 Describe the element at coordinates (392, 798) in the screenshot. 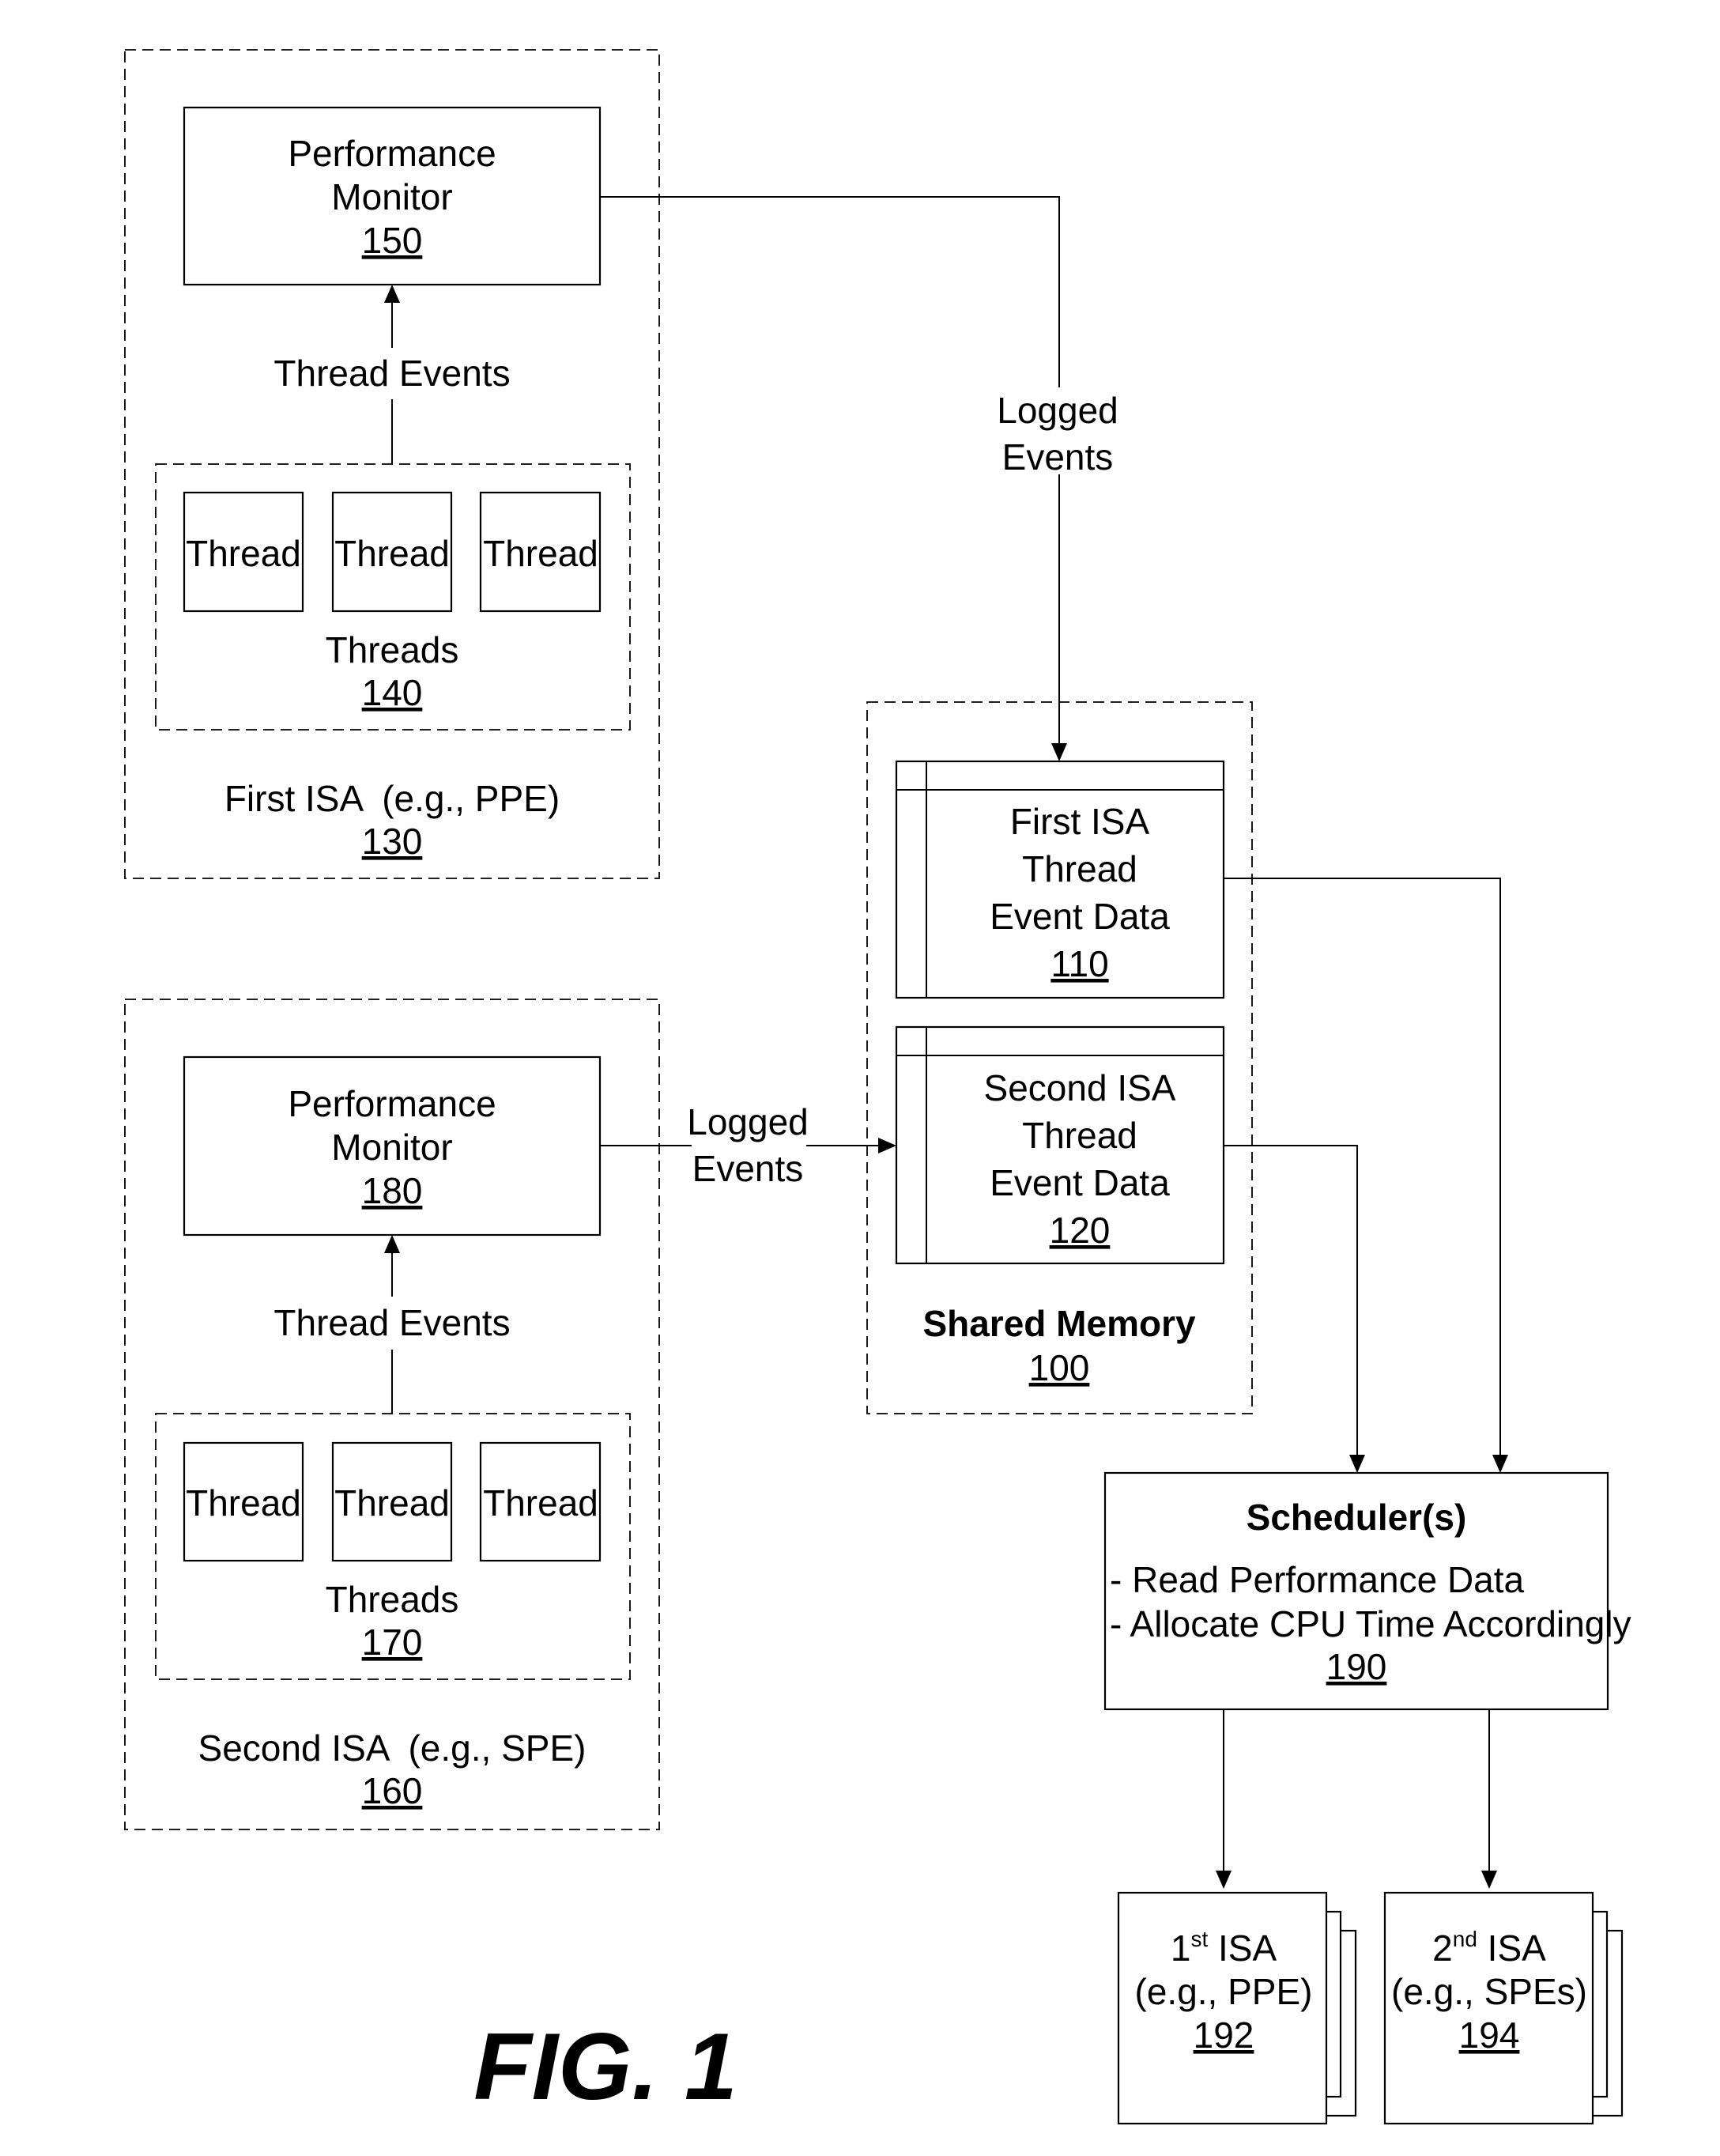

I see `first-isa-title: First ISA (e.g., PPE)` at that location.